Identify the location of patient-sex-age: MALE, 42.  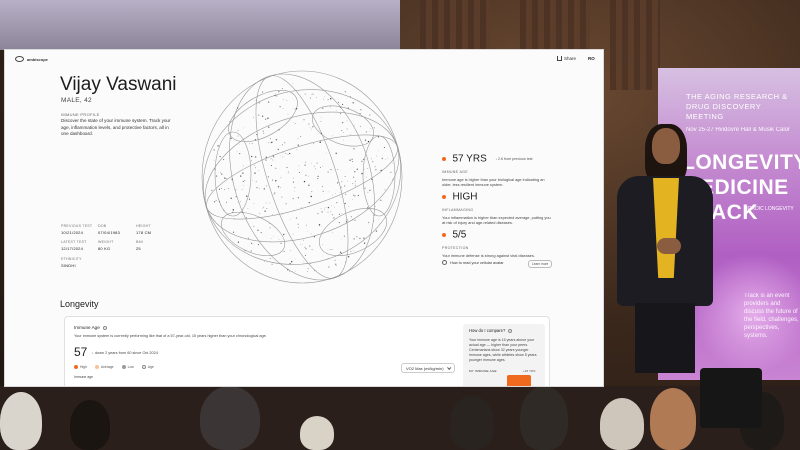
(76, 100).